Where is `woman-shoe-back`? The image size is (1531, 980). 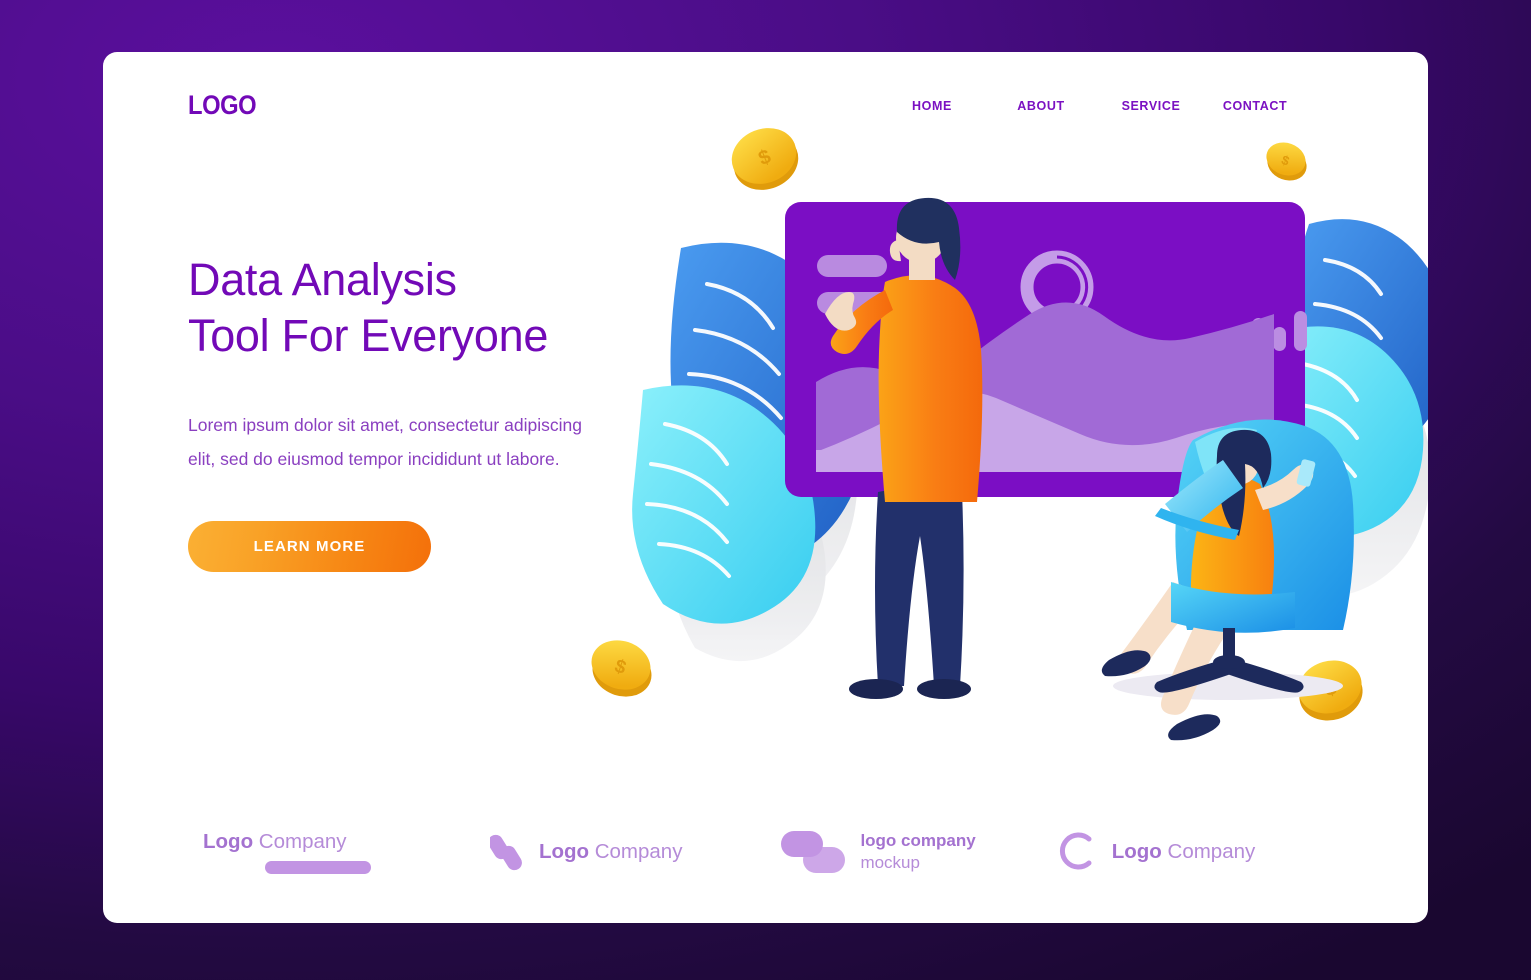 woman-shoe-back is located at coordinates (1194, 727).